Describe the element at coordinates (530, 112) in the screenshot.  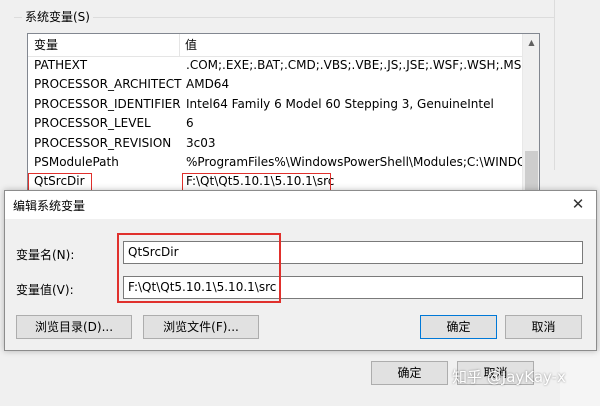
I see `vertical-scrollbar: ▲` at that location.